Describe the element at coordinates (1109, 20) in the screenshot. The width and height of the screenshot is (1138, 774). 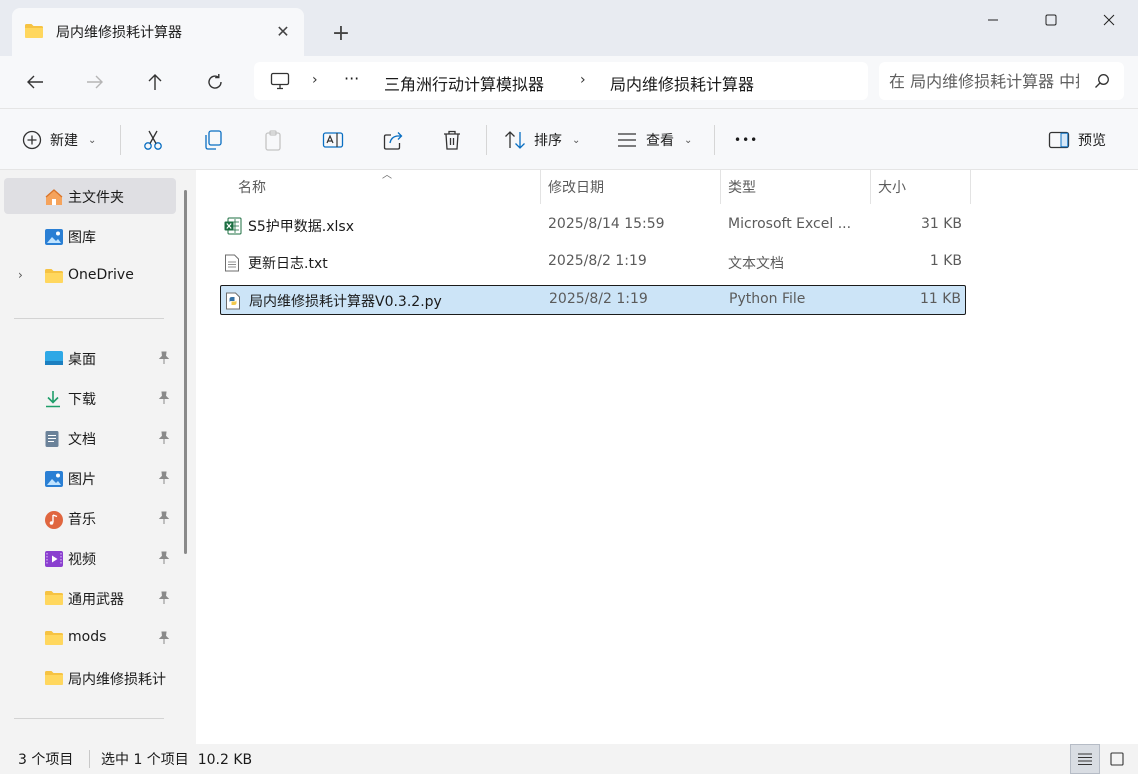
I see `close-window-button` at that location.